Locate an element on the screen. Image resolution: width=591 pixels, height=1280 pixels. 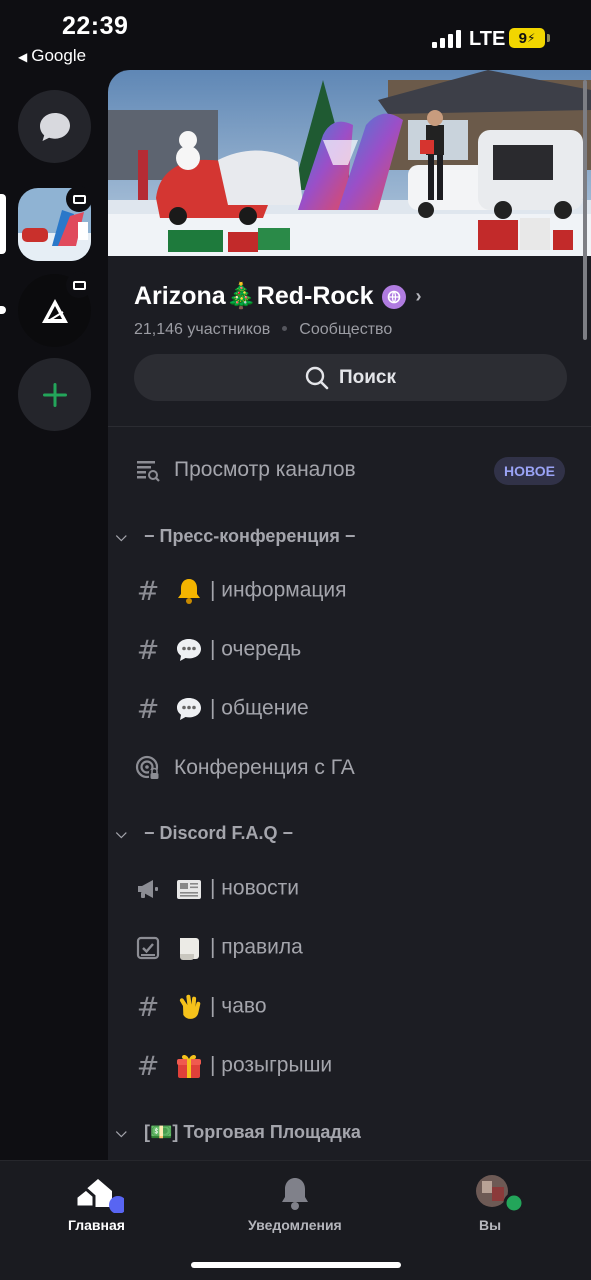
section-divider is located at coordinates (349, 426).